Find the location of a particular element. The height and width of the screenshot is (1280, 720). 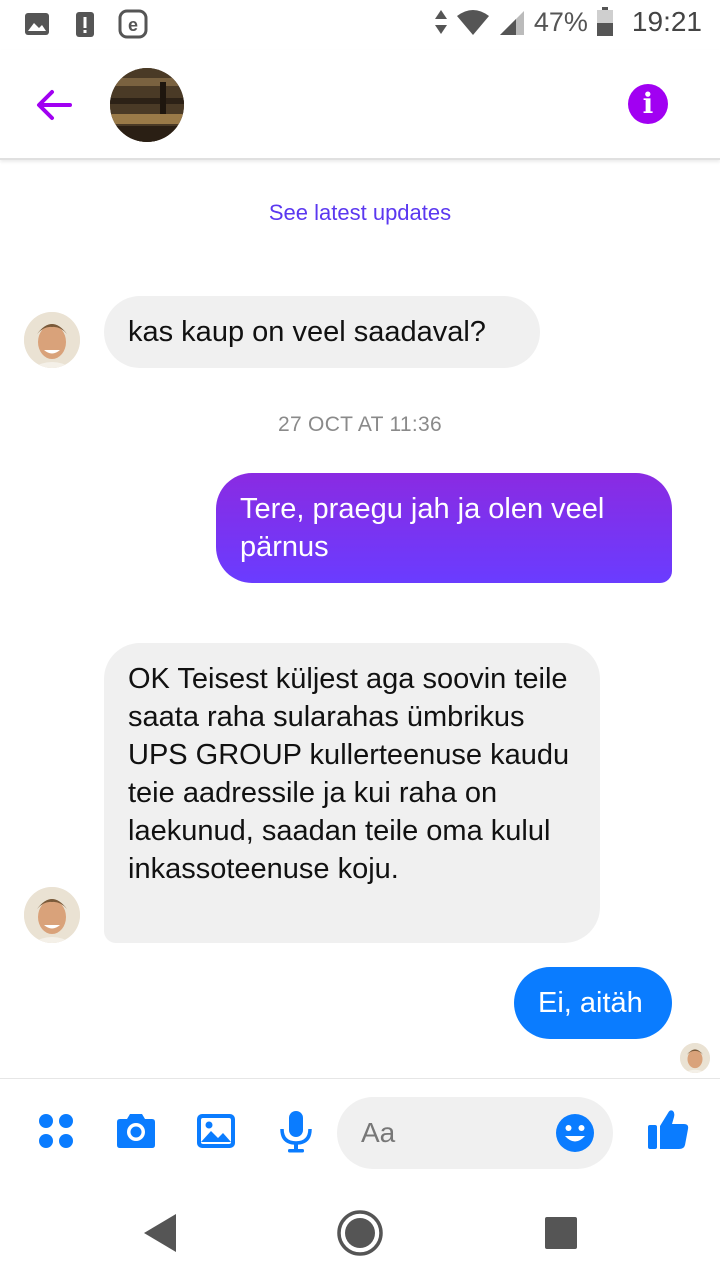

message-input-container is located at coordinates (475, 1133).